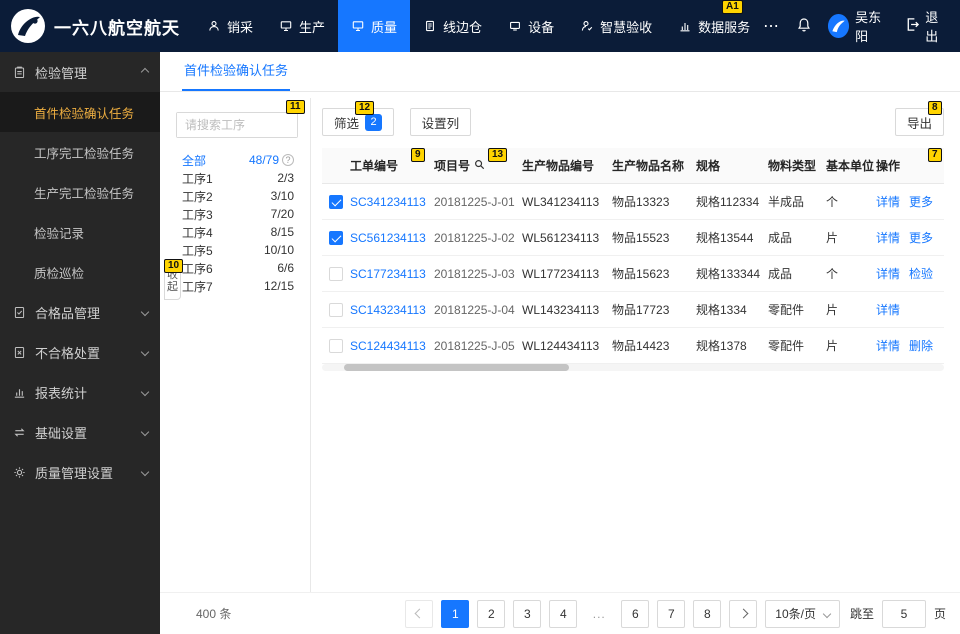 The image size is (960, 634). What do you see at coordinates (771, 26) in the screenshot?
I see `more-menu-icon: ⋯` at bounding box center [771, 26].